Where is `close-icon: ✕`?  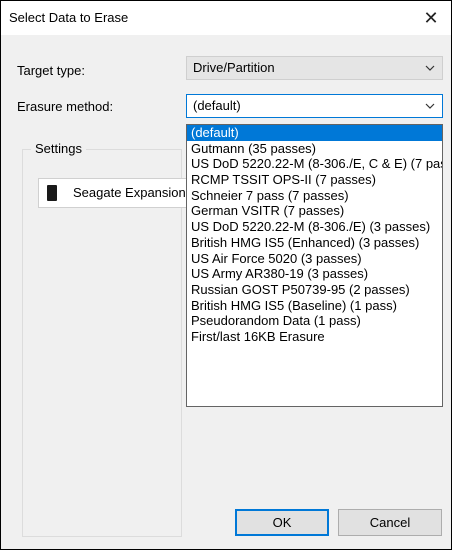
close-icon: ✕ is located at coordinates (431, 17).